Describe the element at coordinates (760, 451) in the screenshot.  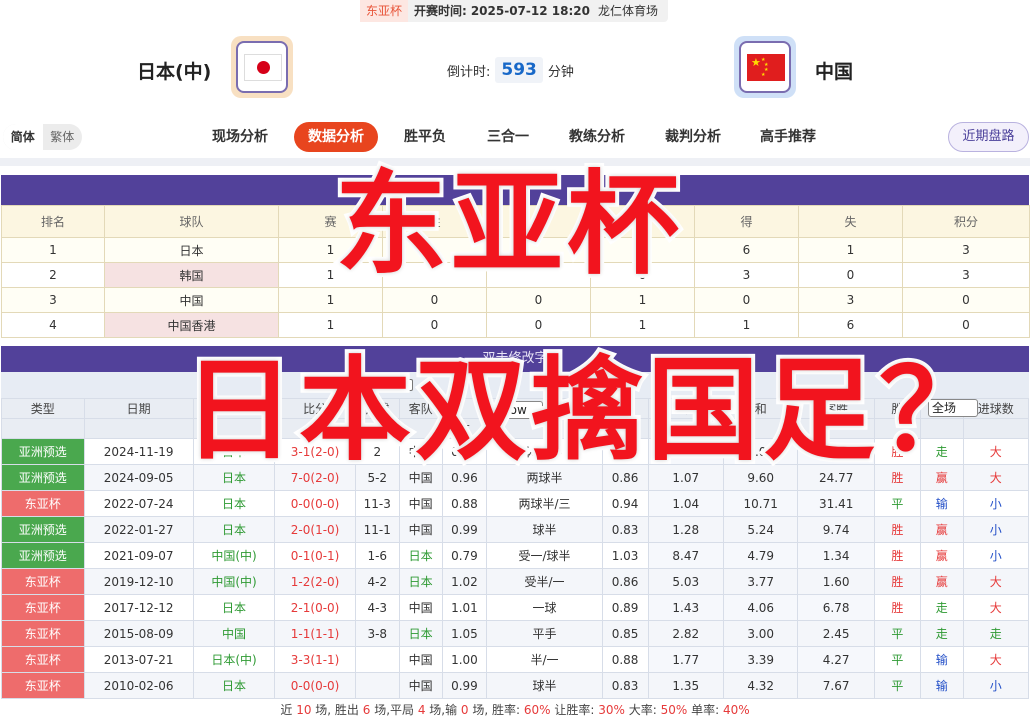
I see `draw-odds: 7.00` at that location.